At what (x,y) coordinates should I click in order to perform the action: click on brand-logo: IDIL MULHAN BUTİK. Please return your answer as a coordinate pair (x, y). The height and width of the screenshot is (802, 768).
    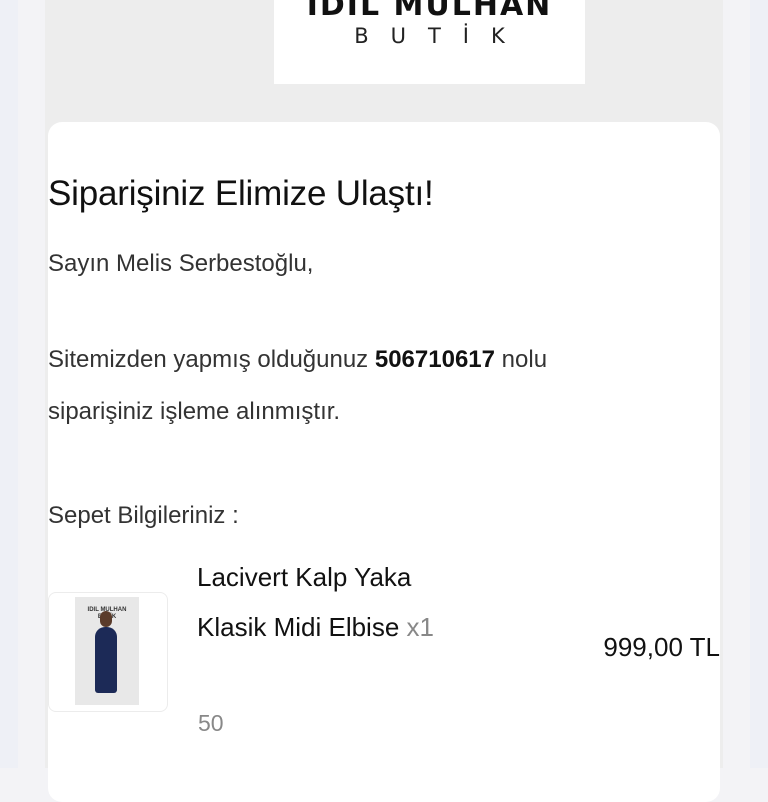
    Looking at the image, I should click on (429, 42).